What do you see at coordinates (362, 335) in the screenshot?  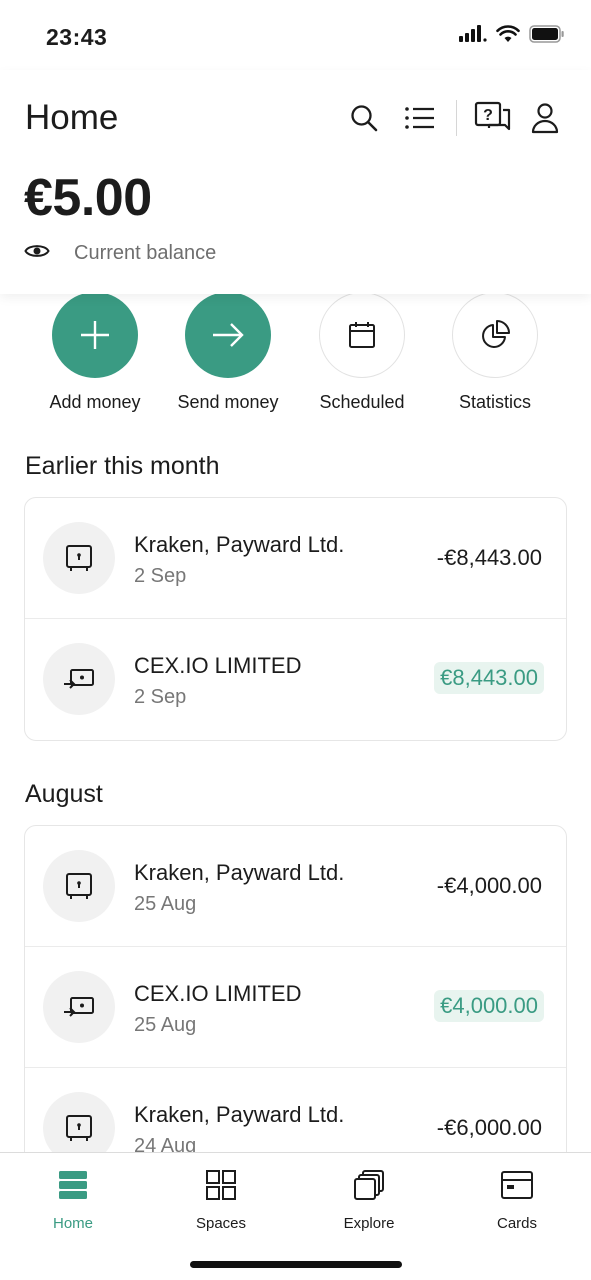 I see `calendar-icon` at bounding box center [362, 335].